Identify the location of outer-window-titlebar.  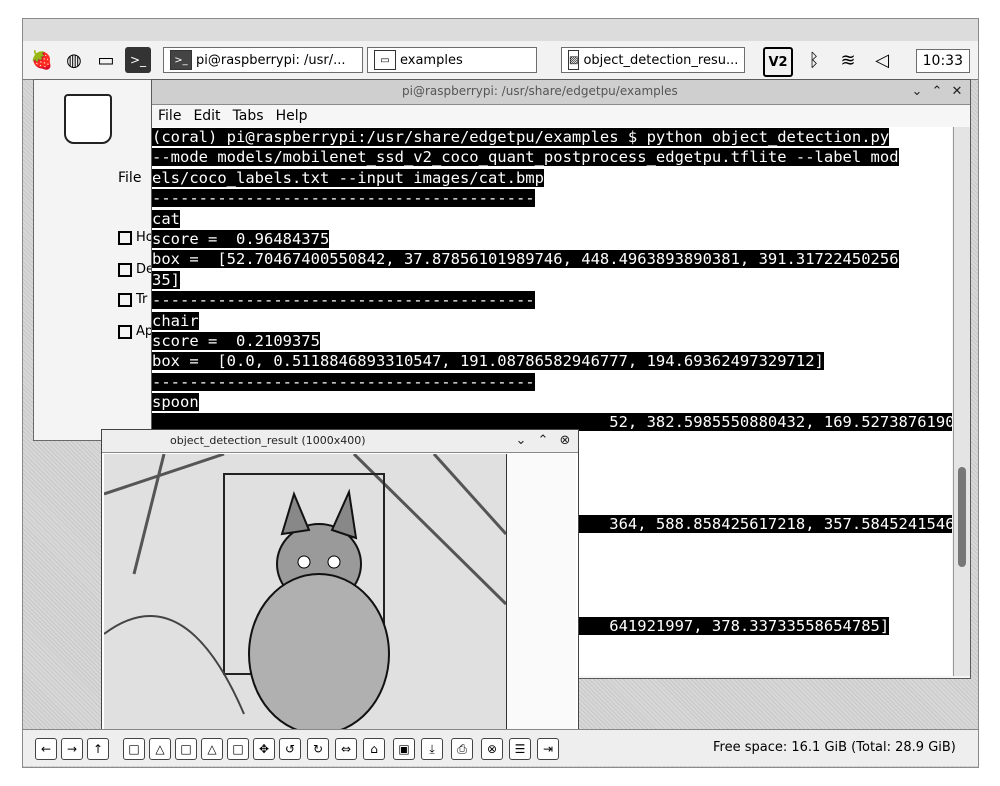
(500, 30).